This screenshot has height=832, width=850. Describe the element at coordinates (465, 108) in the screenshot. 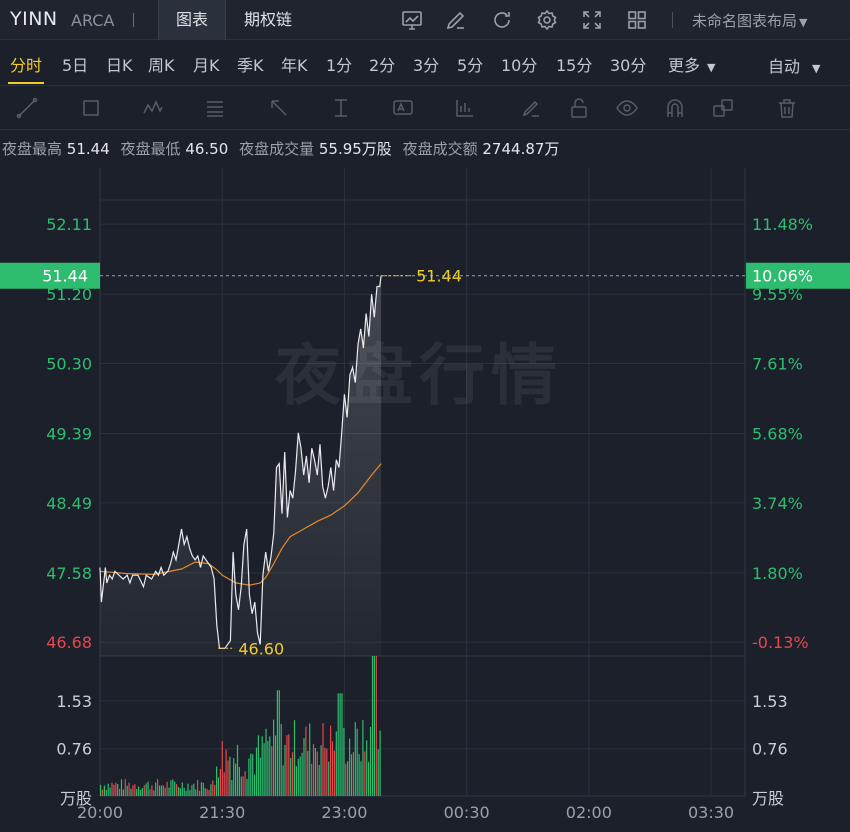

I see `bar-pattern-icon` at that location.